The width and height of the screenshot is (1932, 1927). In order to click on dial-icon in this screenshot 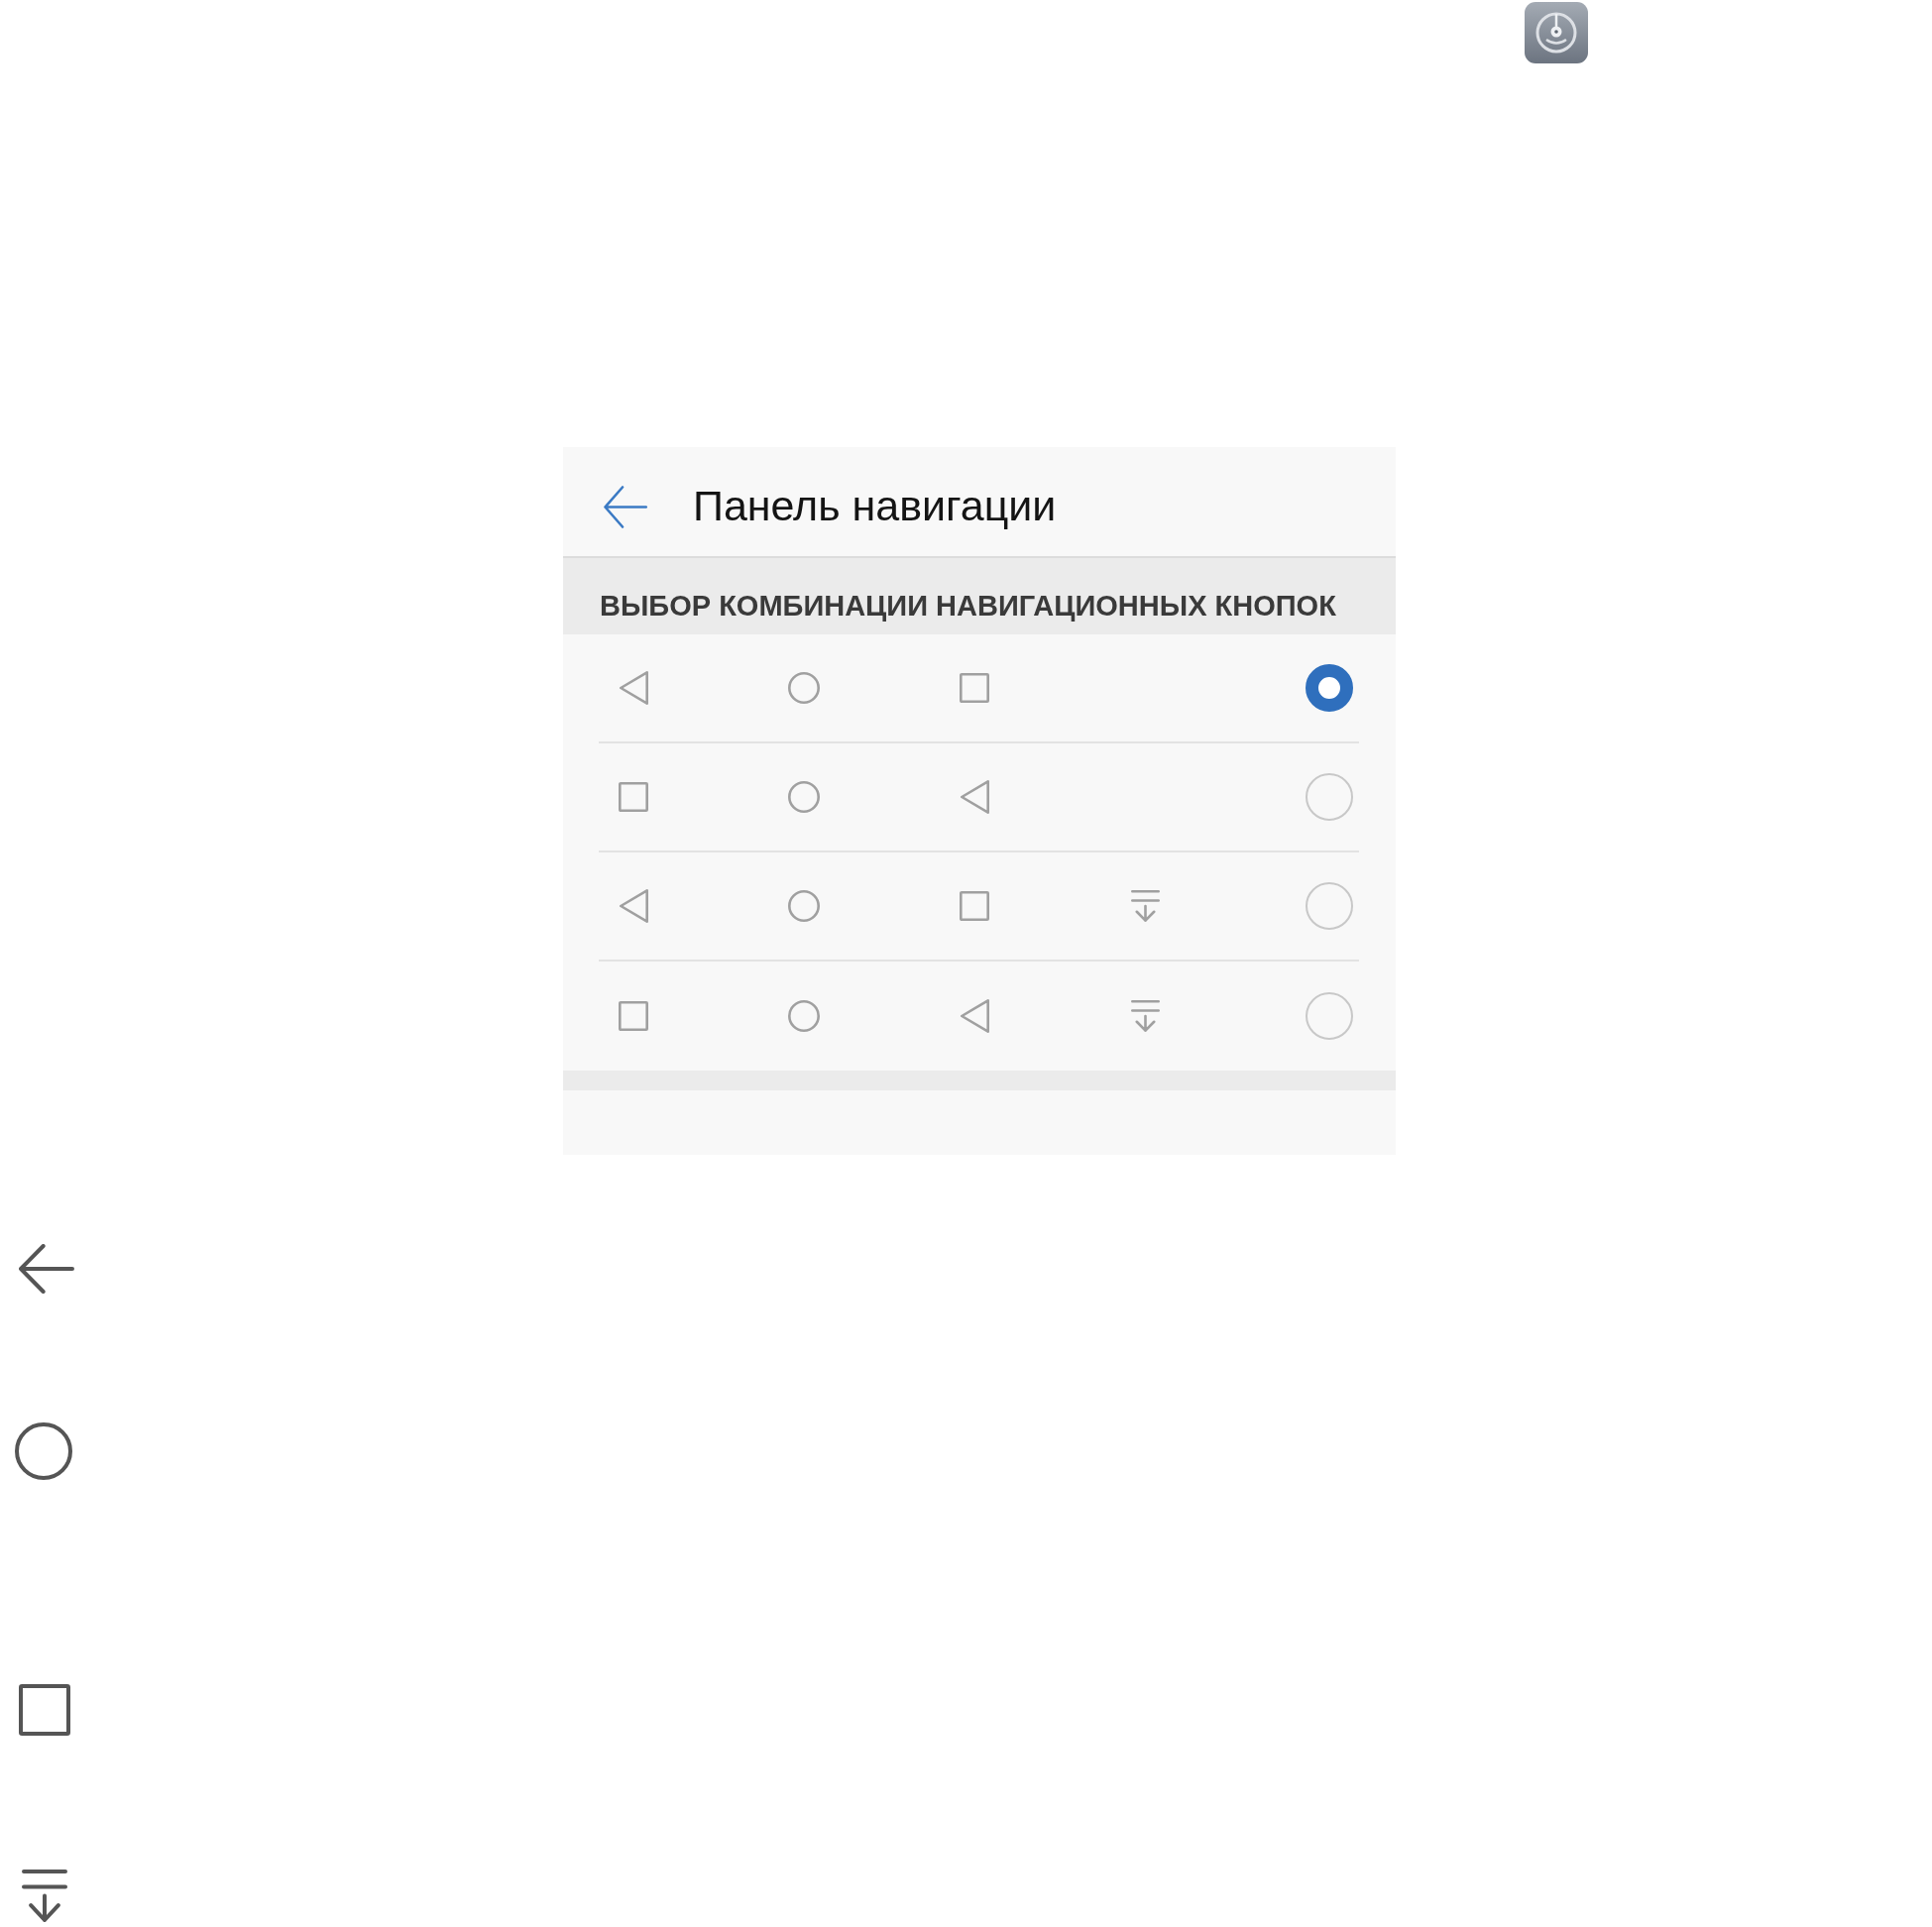, I will do `click(1556, 32)`.